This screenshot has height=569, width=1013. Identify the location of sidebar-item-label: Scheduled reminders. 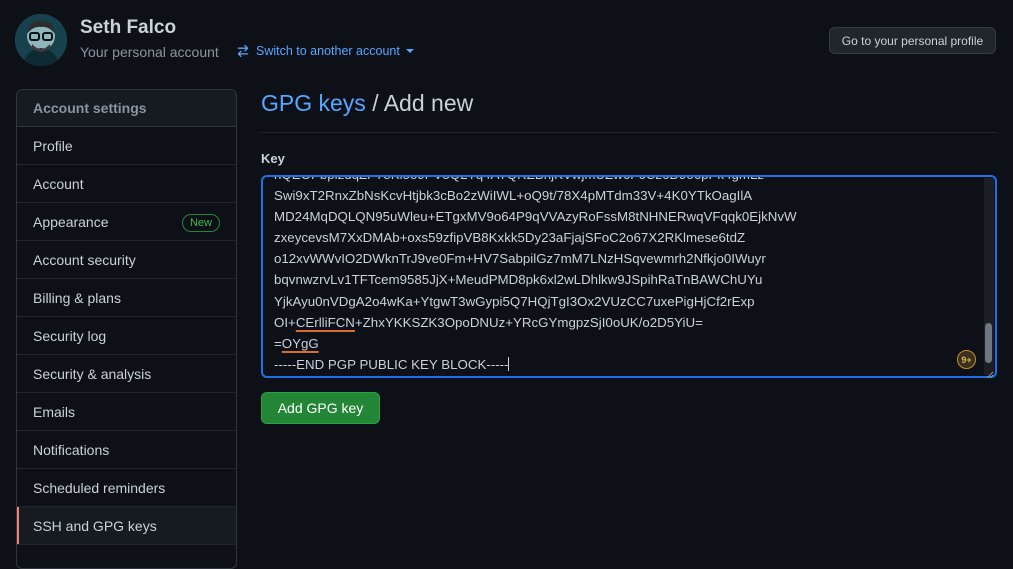
(99, 487).